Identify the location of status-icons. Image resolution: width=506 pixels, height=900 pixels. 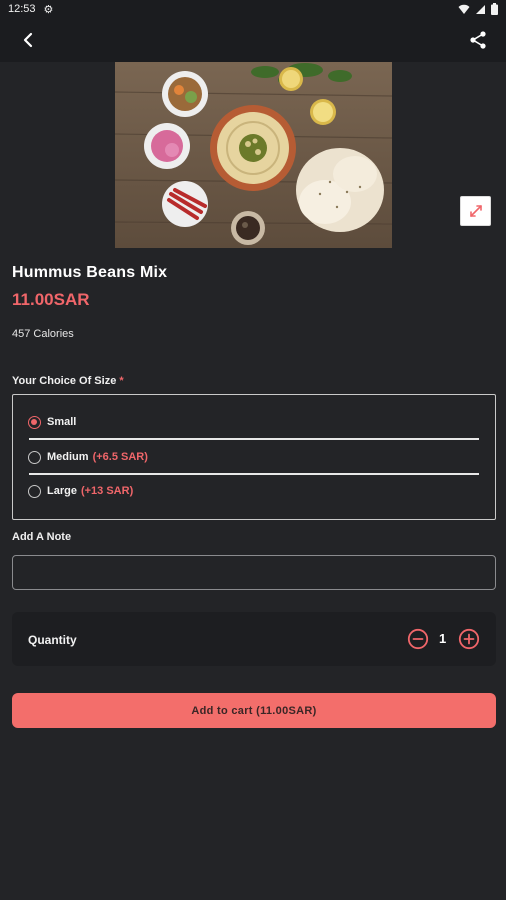
(478, 9).